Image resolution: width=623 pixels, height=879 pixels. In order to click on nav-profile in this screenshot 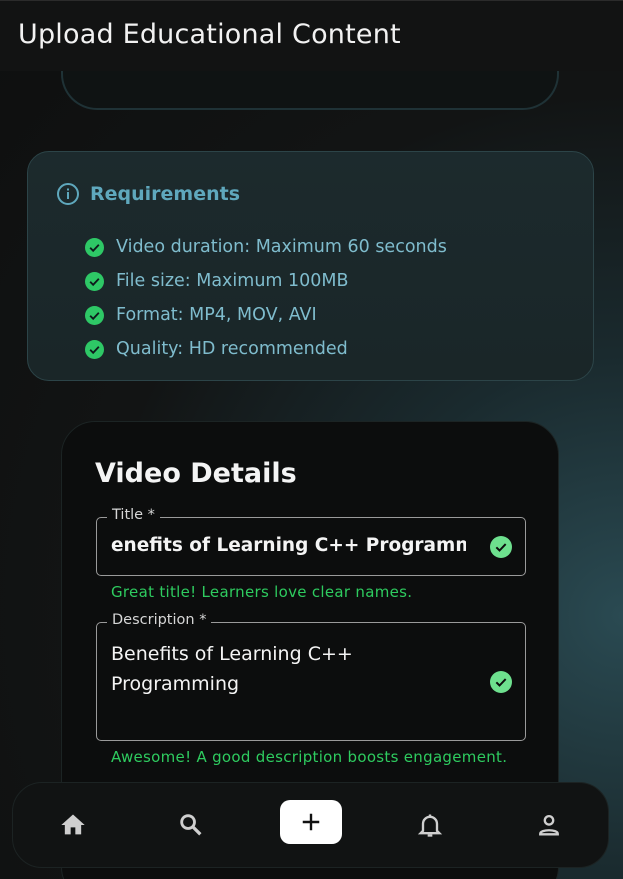, I will do `click(549, 825)`.